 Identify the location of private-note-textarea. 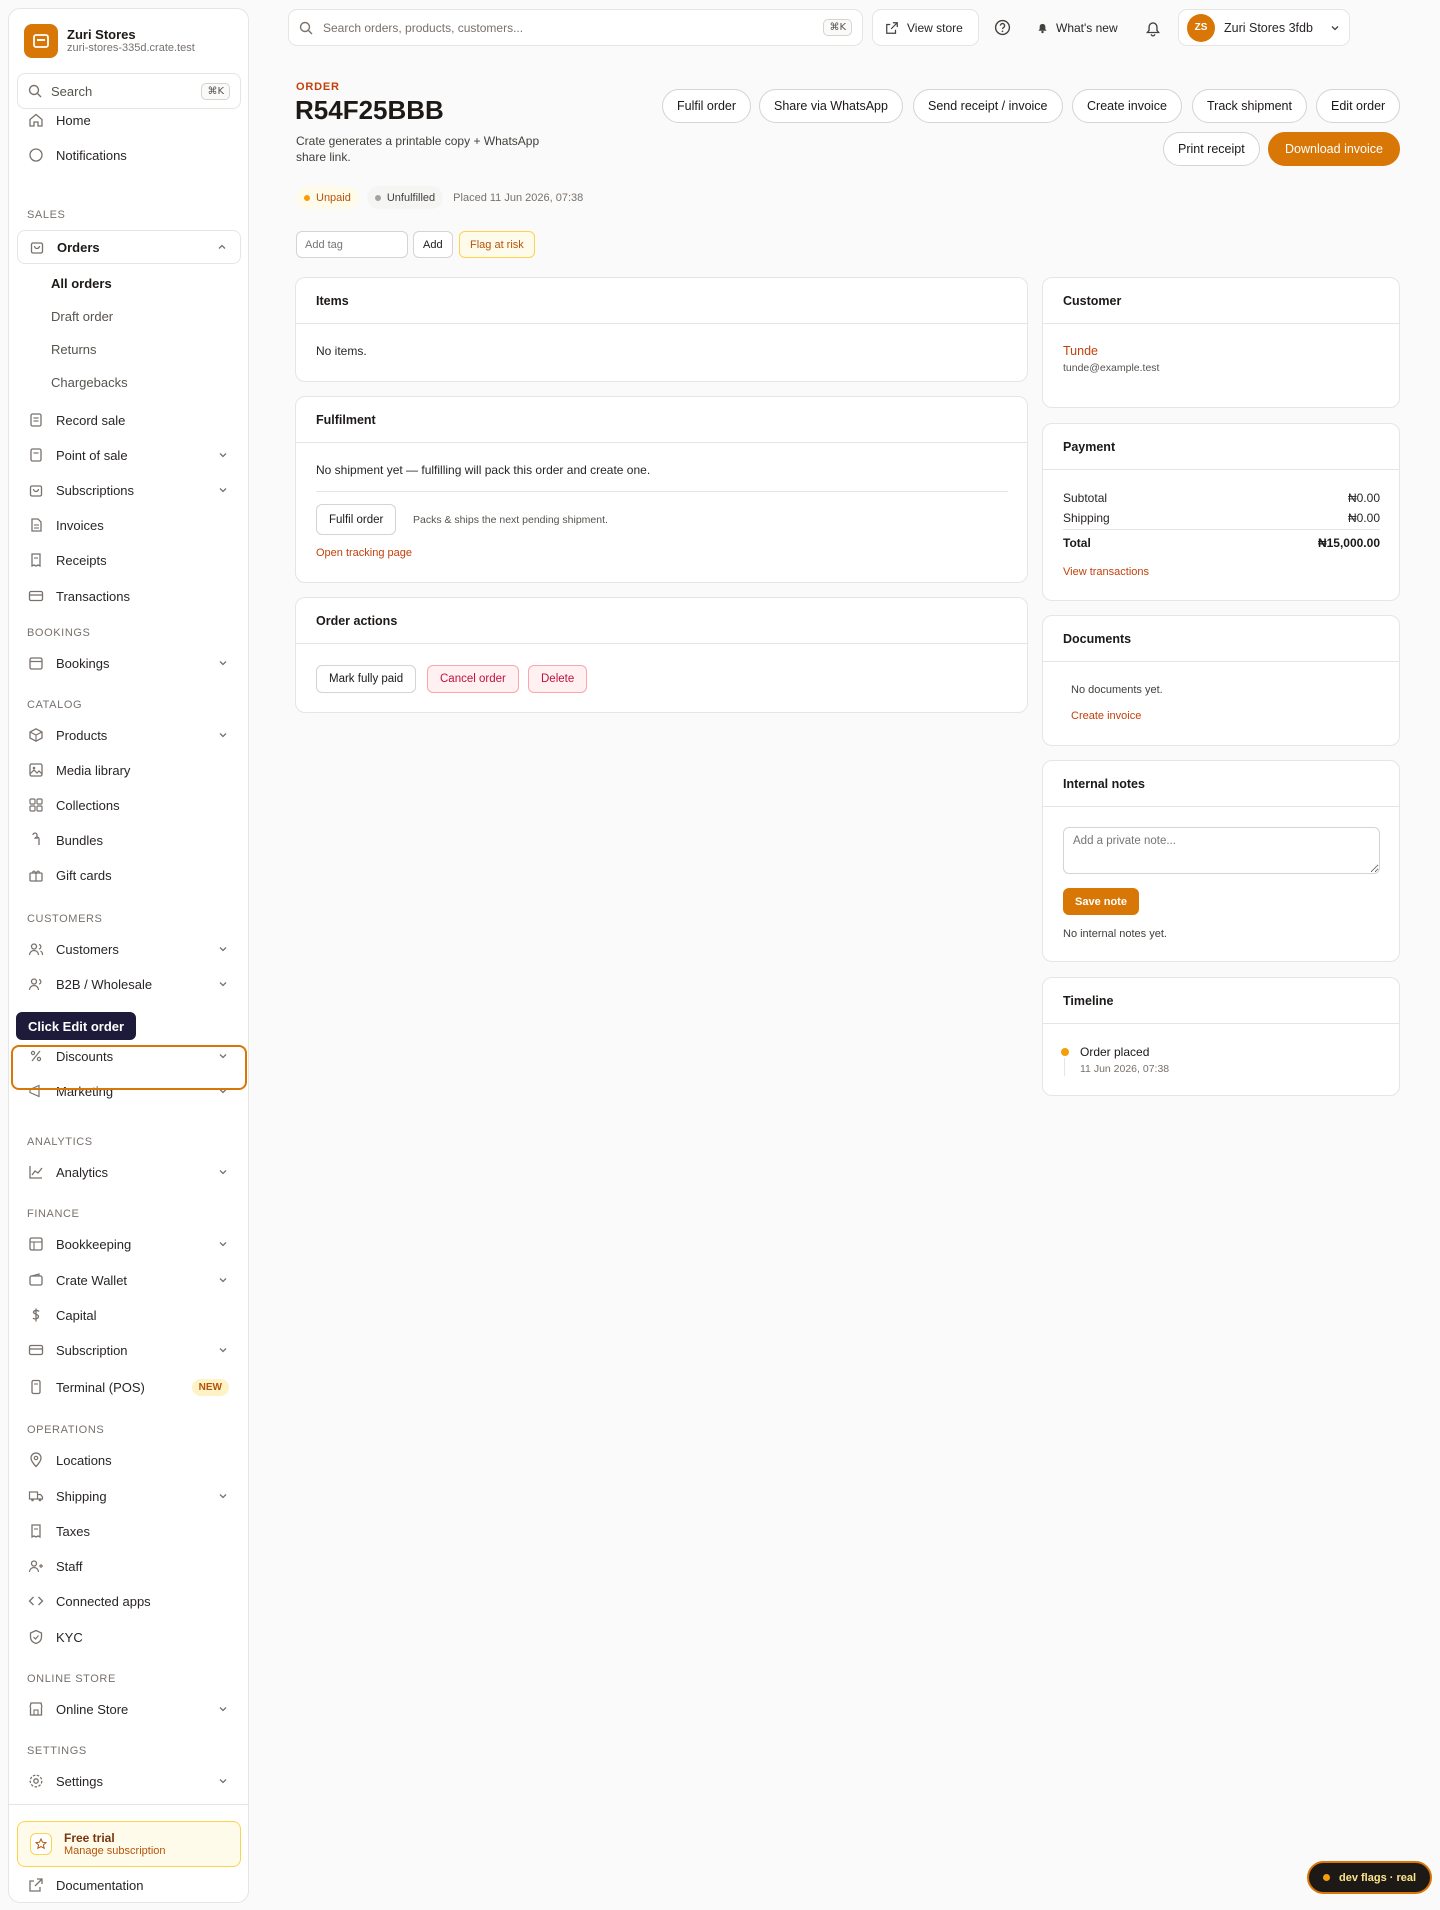
(1221, 850).